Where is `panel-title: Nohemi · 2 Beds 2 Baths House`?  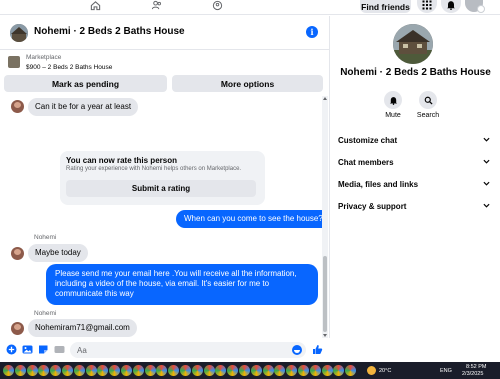
panel-title: Nohemi · 2 Beds 2 Baths House is located at coordinates (415, 72).